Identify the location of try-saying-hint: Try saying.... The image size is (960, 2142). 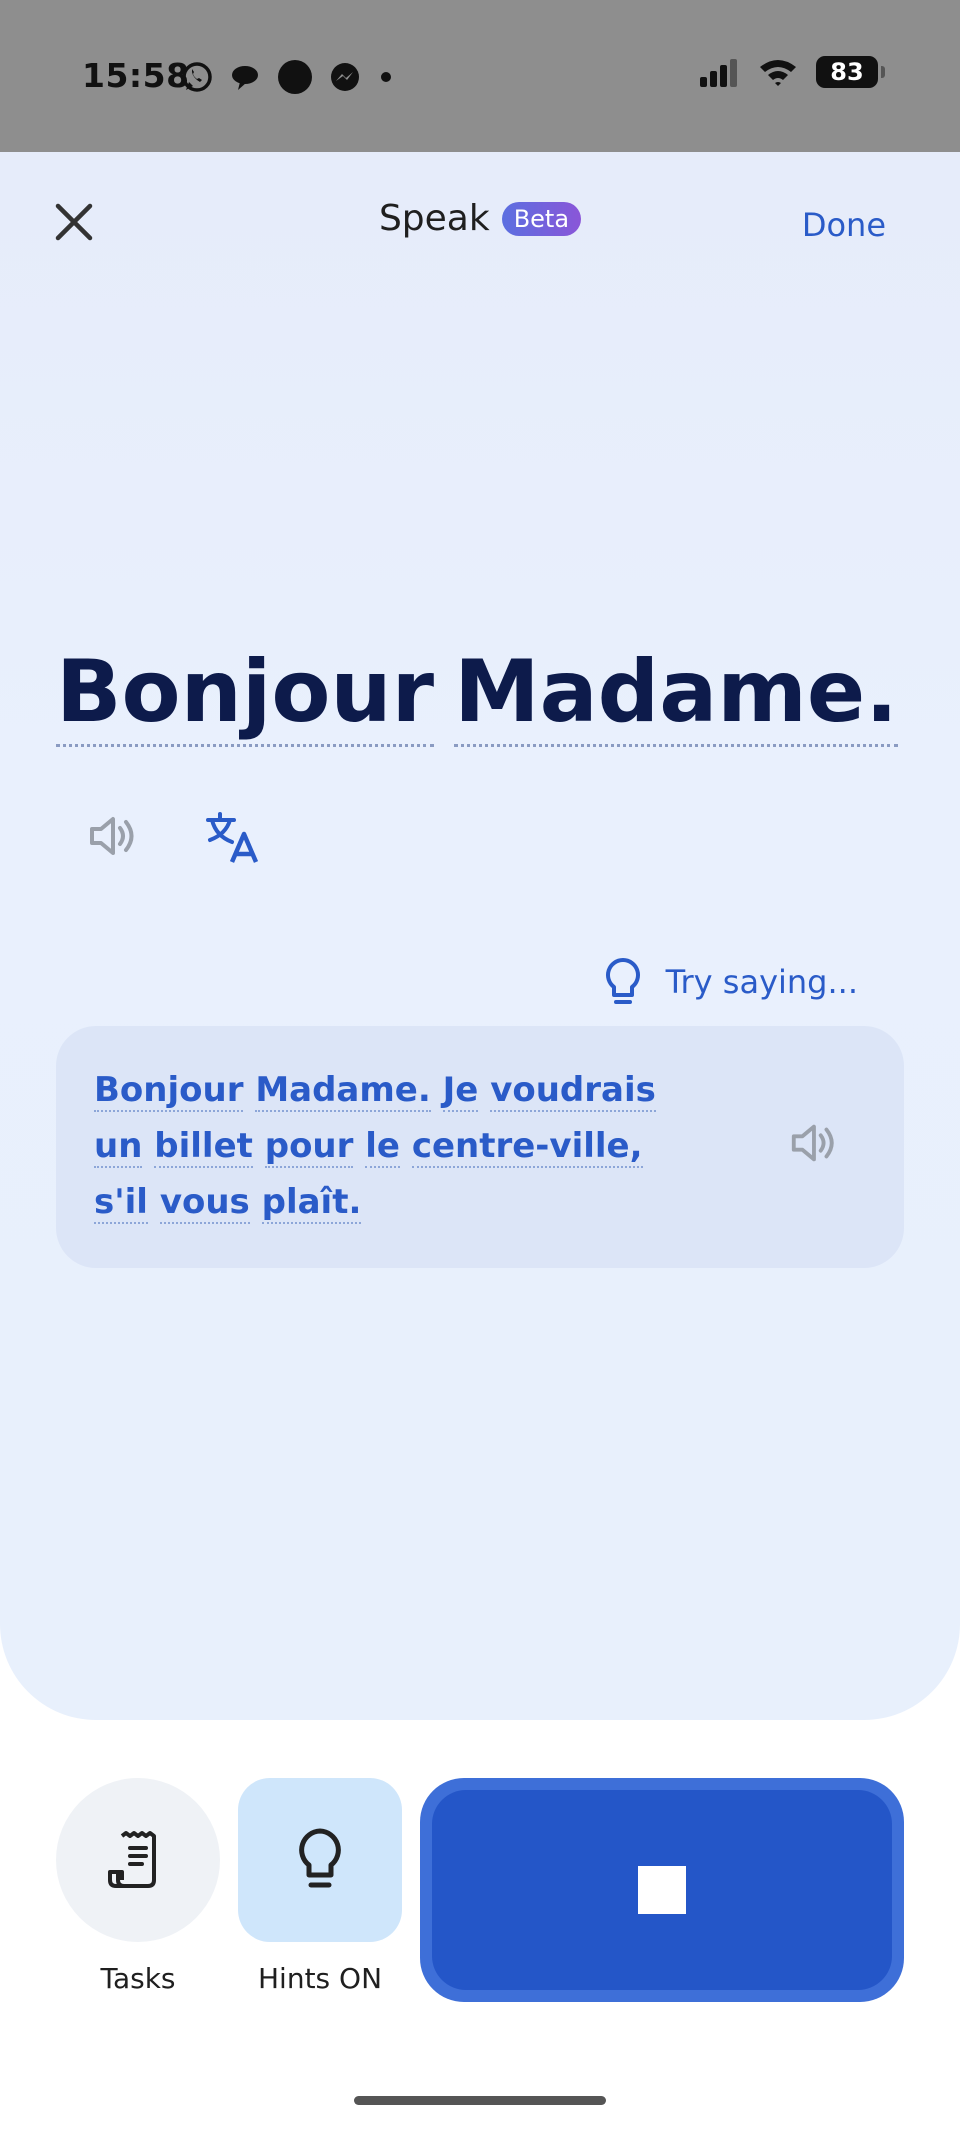
(731, 982).